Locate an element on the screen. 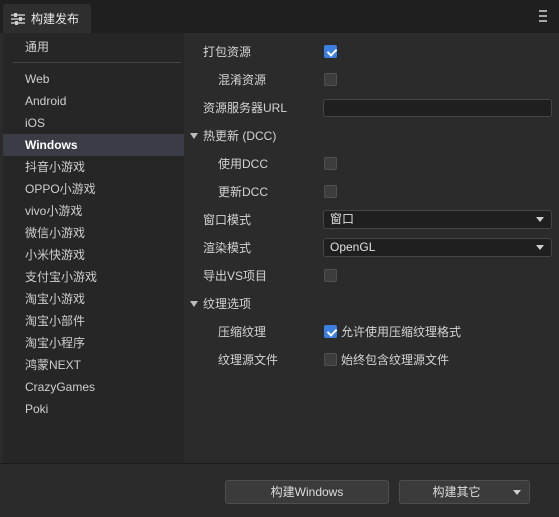 The height and width of the screenshot is (517, 559). tab-build-publish: 构建发布 is located at coordinates (47, 18).